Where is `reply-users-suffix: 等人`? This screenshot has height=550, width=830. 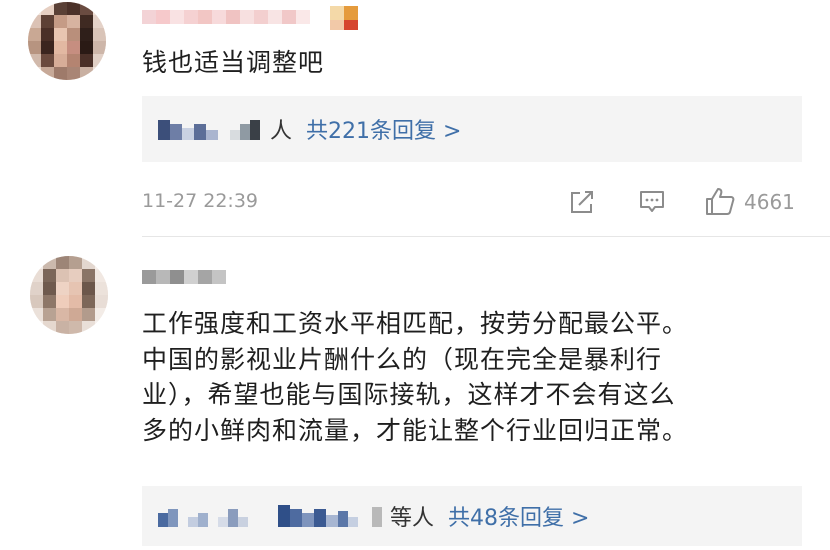 reply-users-suffix: 等人 is located at coordinates (412, 518).